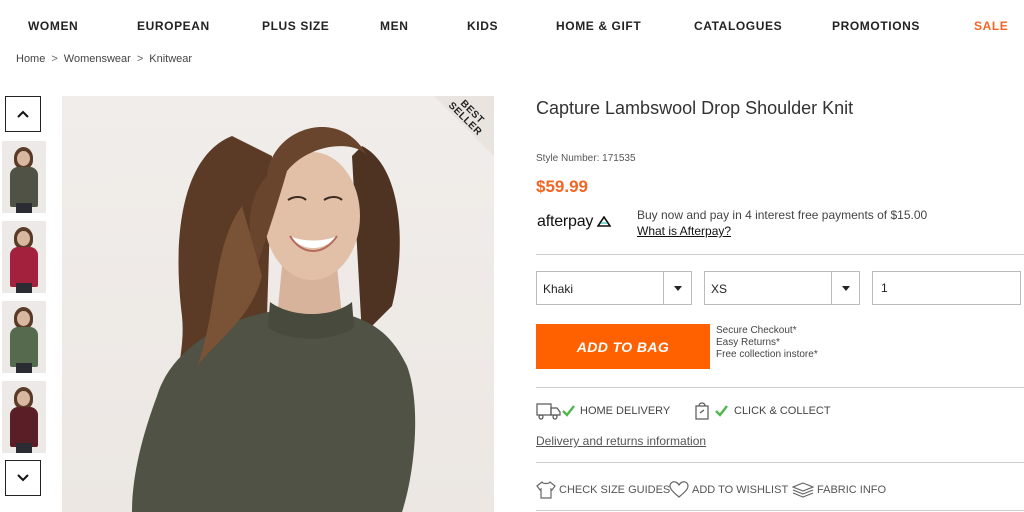  What do you see at coordinates (97, 59) in the screenshot?
I see `breadcrumb-womenswear: Womenswear` at bounding box center [97, 59].